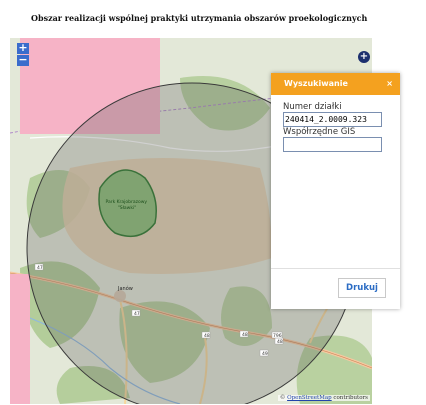 This screenshot has width=426, height=405. What do you see at coordinates (316, 83) in the screenshot?
I see `search-panel-title: Wyszukiwanie` at bounding box center [316, 83].